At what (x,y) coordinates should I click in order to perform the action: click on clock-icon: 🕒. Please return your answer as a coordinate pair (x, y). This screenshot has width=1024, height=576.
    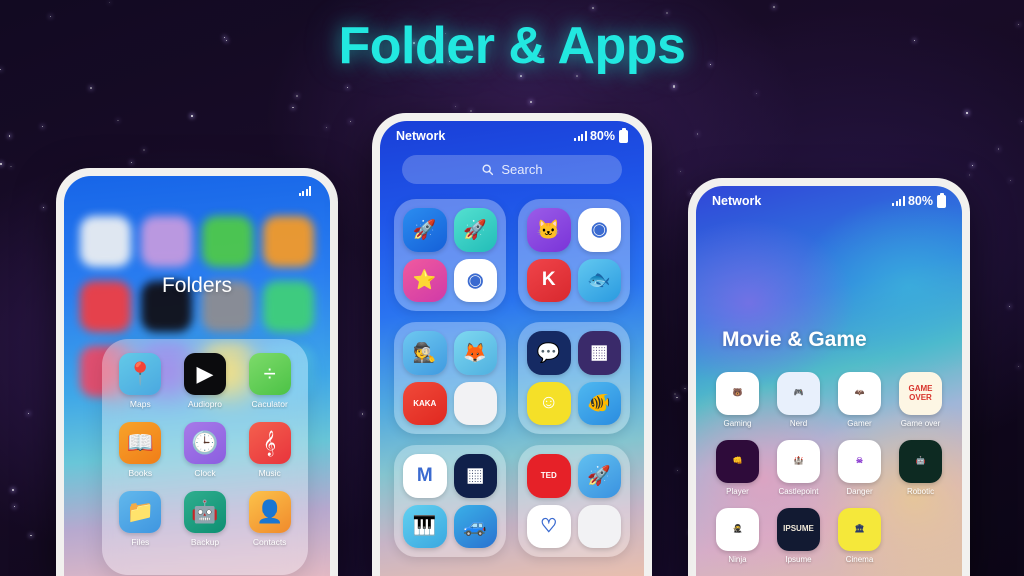
    Looking at the image, I should click on (204, 443).